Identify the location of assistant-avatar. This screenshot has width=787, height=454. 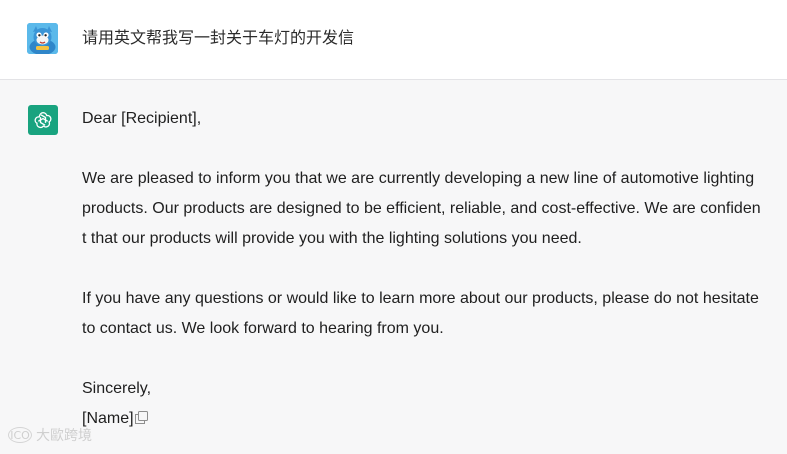
(43, 120).